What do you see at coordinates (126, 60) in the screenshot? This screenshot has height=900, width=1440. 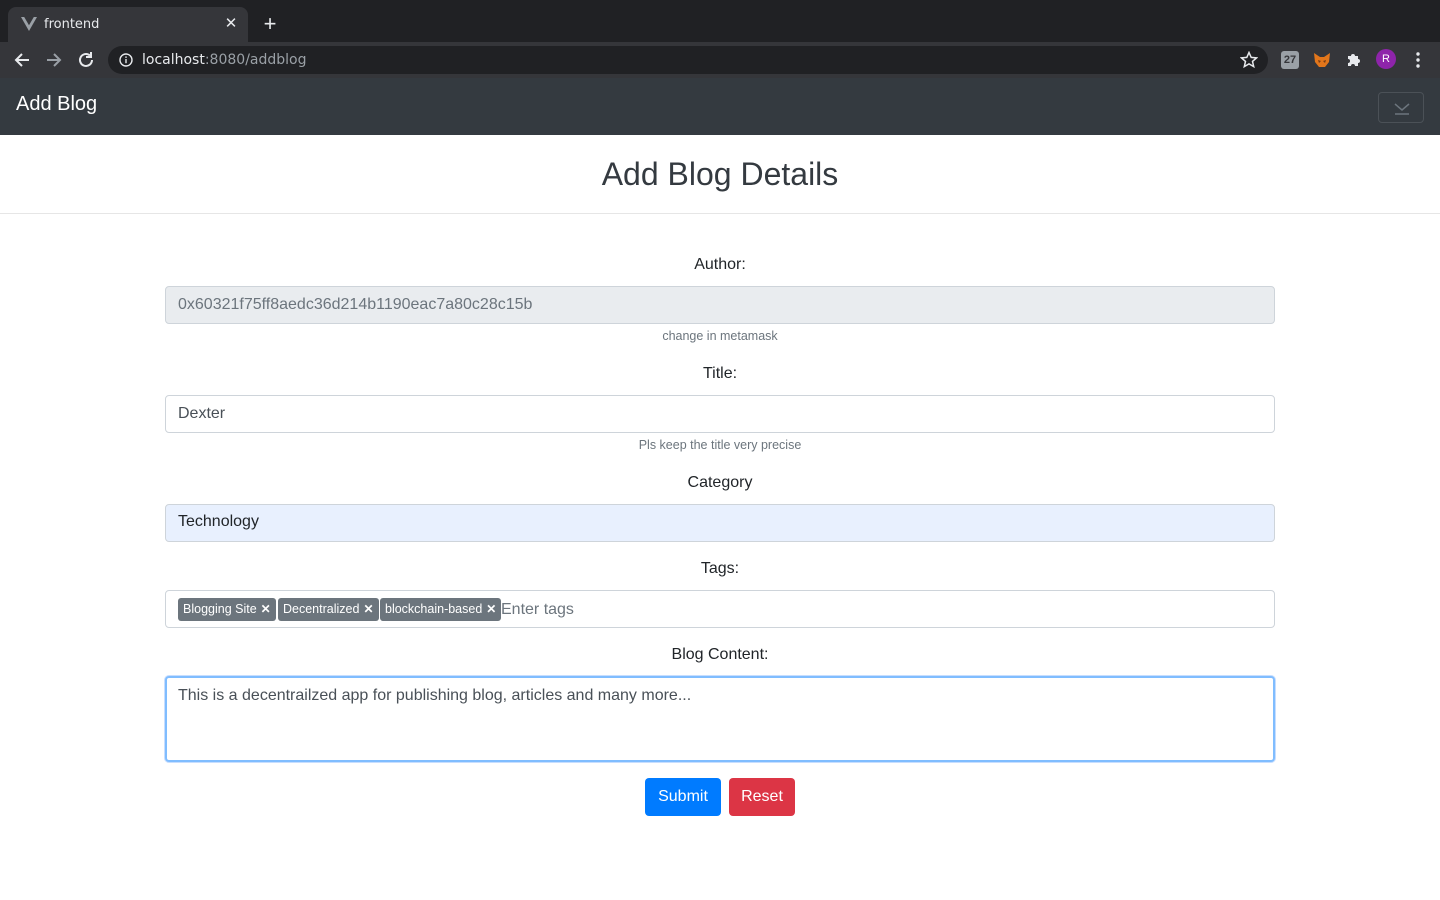 I see `info-icon` at bounding box center [126, 60].